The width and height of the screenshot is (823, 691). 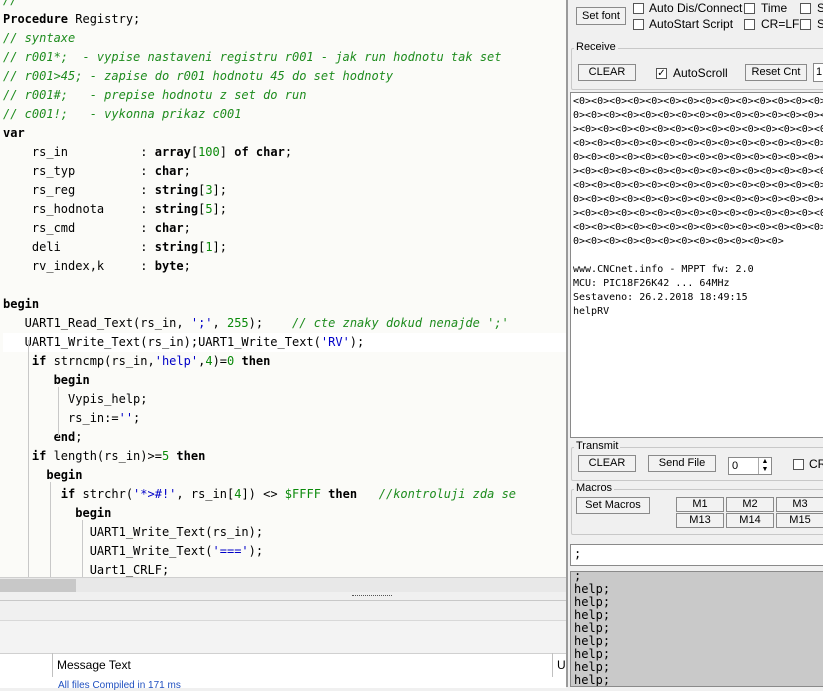 What do you see at coordinates (119, 685) in the screenshot?
I see `message-row: All files Compiled in 171 ms` at bounding box center [119, 685].